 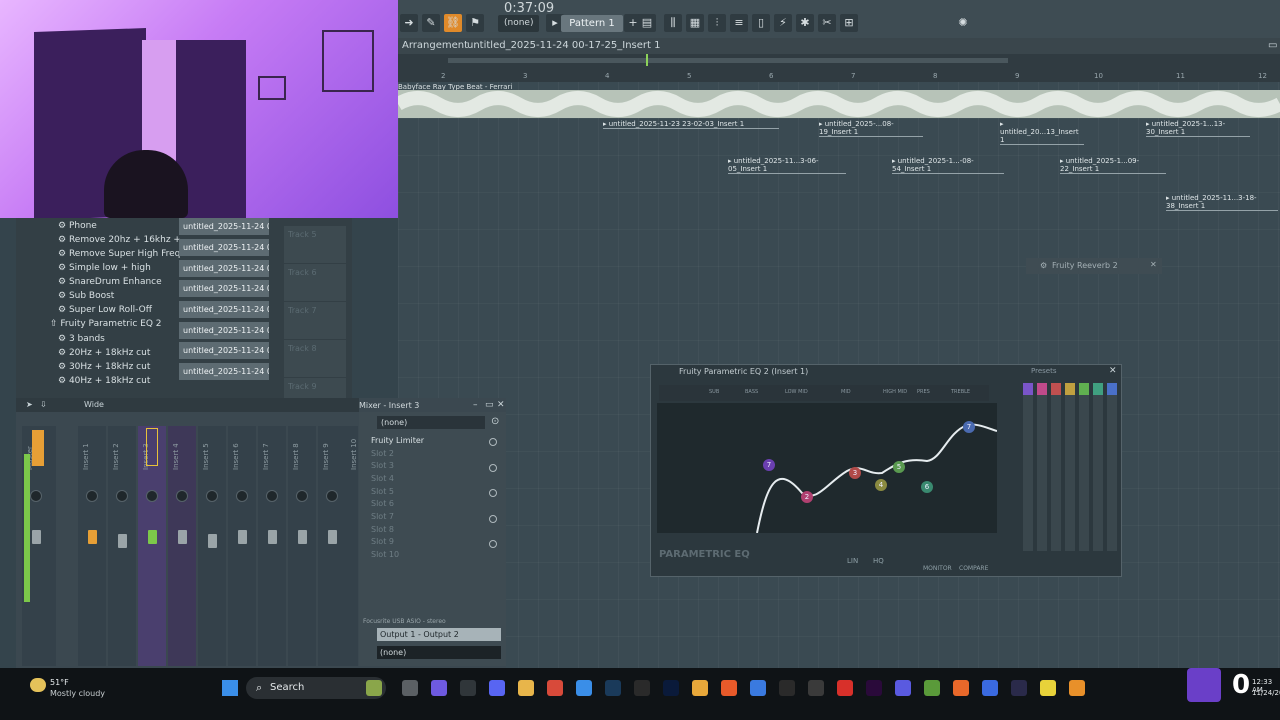 I want to click on mixer-icon: ⫼, so click(x=673, y=23).